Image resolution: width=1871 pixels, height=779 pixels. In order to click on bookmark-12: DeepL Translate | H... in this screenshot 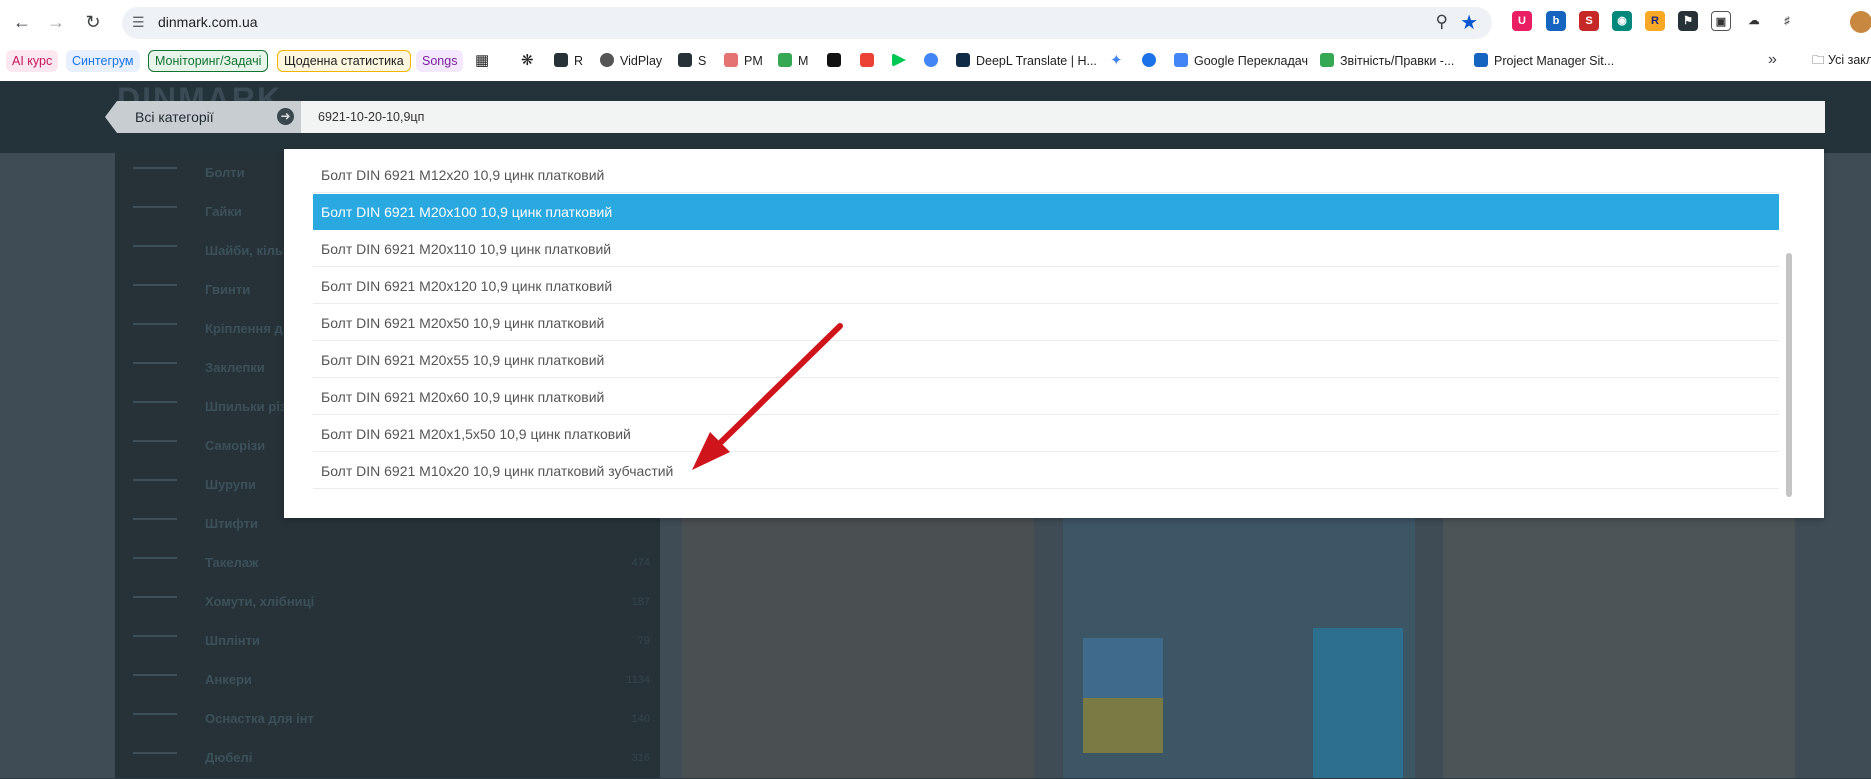, I will do `click(1026, 61)`.